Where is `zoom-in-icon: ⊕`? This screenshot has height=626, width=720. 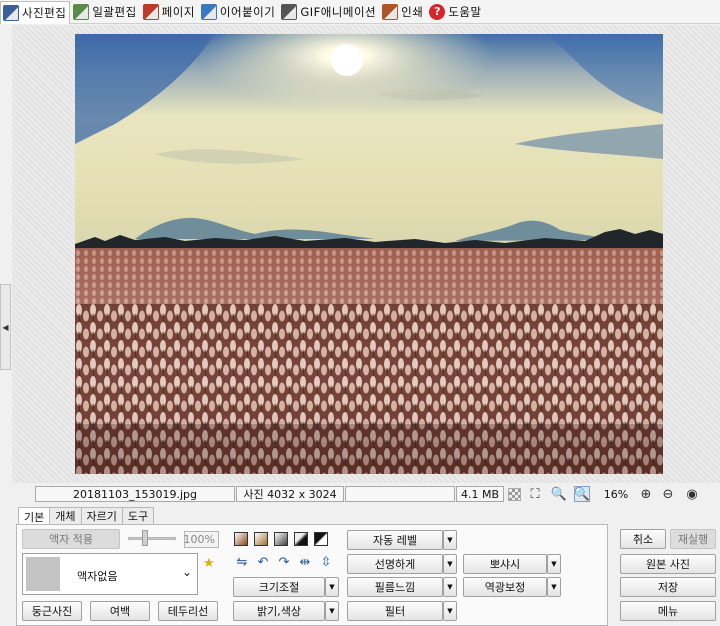 zoom-in-icon: ⊕ is located at coordinates (646, 494).